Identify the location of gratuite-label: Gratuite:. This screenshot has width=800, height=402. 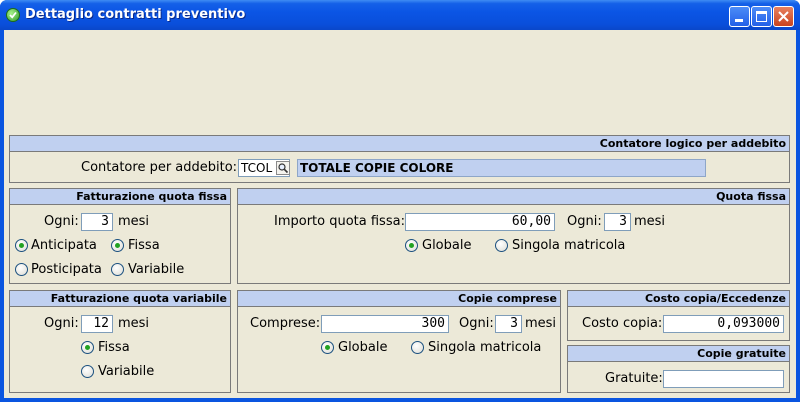
(634, 378).